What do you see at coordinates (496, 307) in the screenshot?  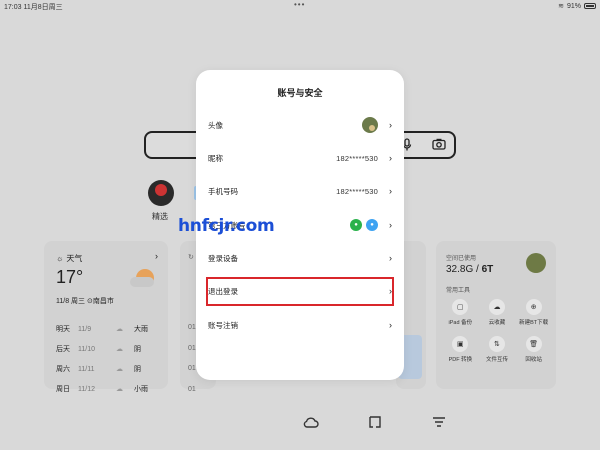 I see `cloud-collect-icon: ☁` at bounding box center [496, 307].